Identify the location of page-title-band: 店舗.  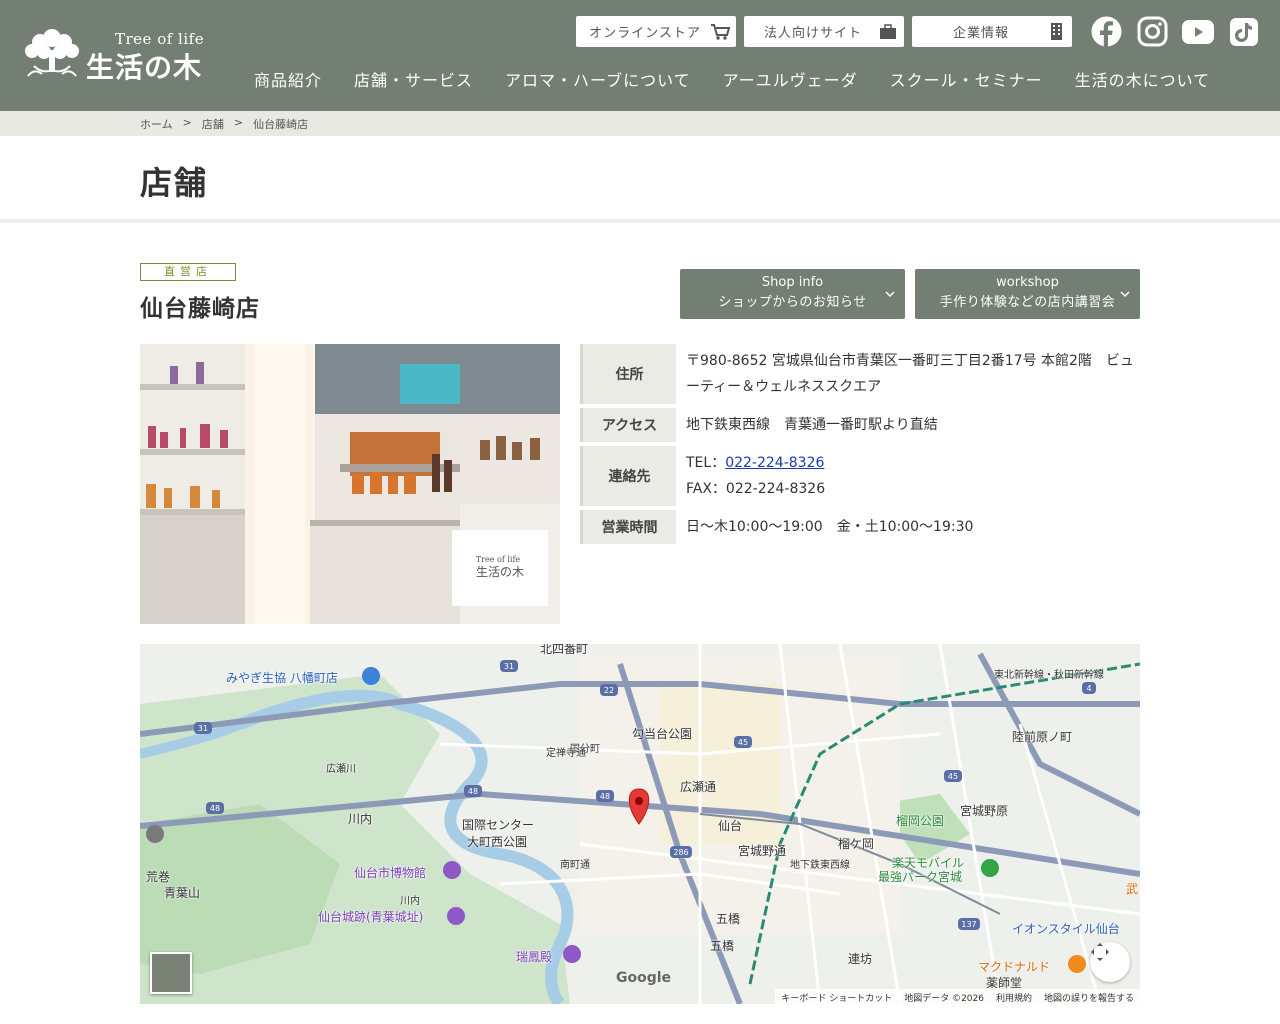
(640, 179).